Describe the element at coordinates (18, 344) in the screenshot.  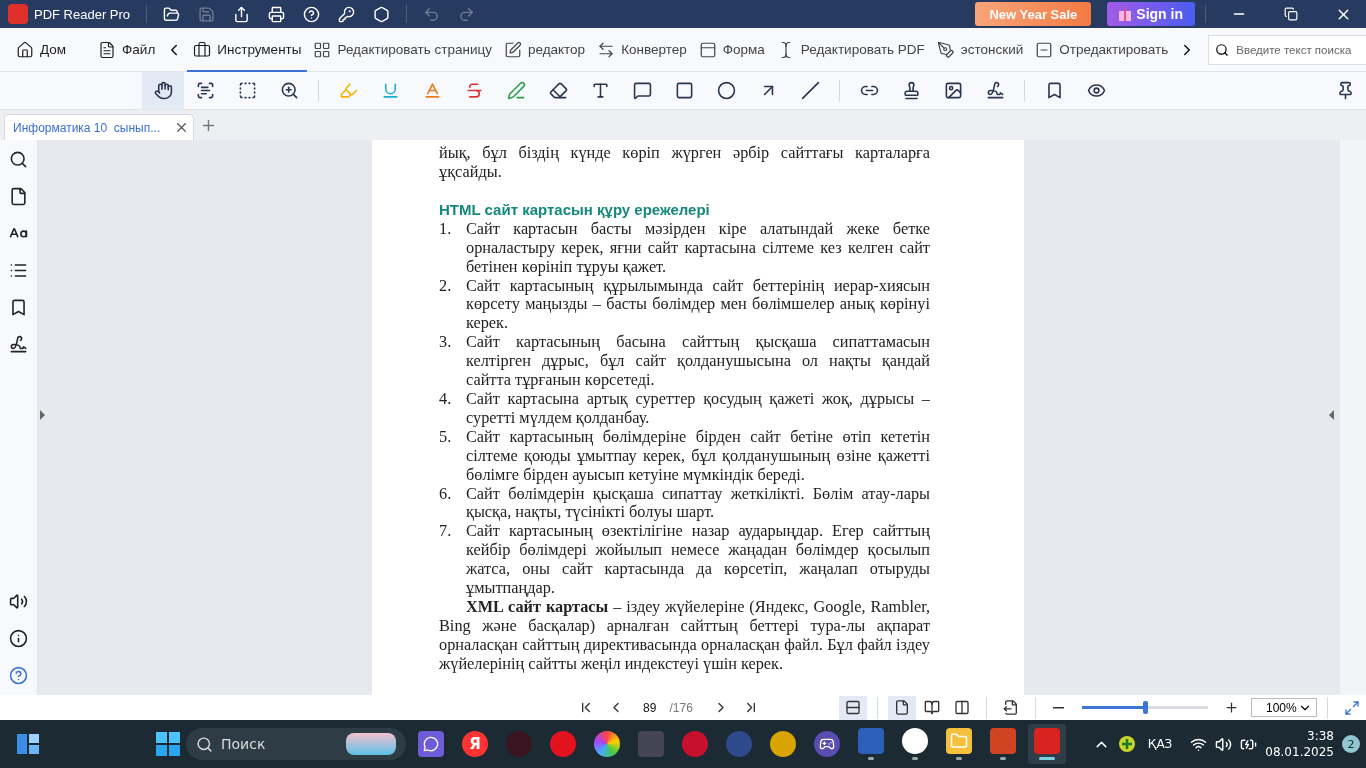
I see `signature-icon` at that location.